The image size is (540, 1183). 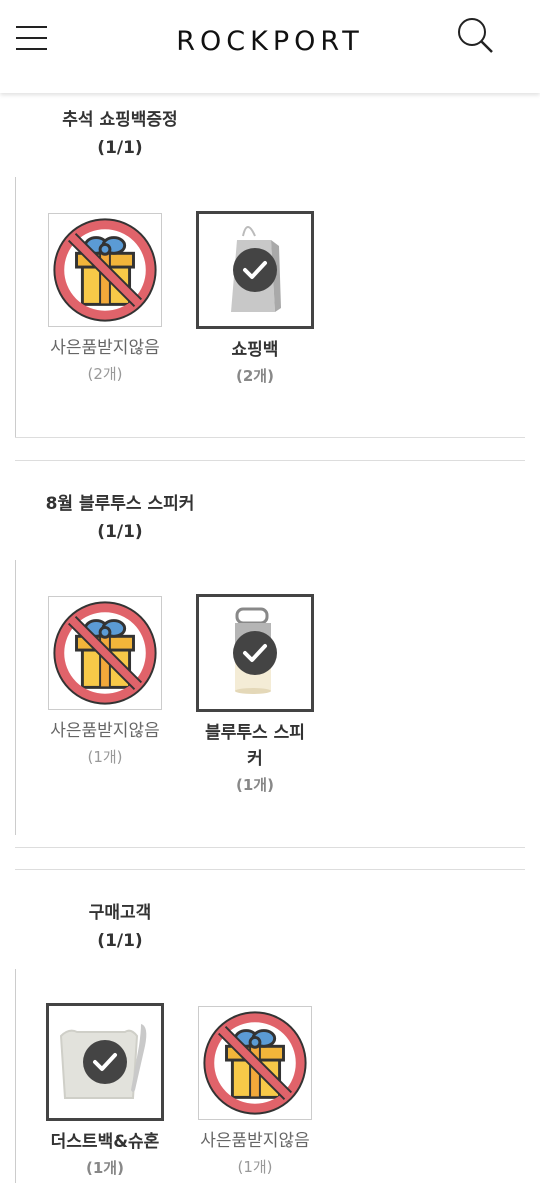 I want to click on option-name: 쇼핑백, so click(x=255, y=350).